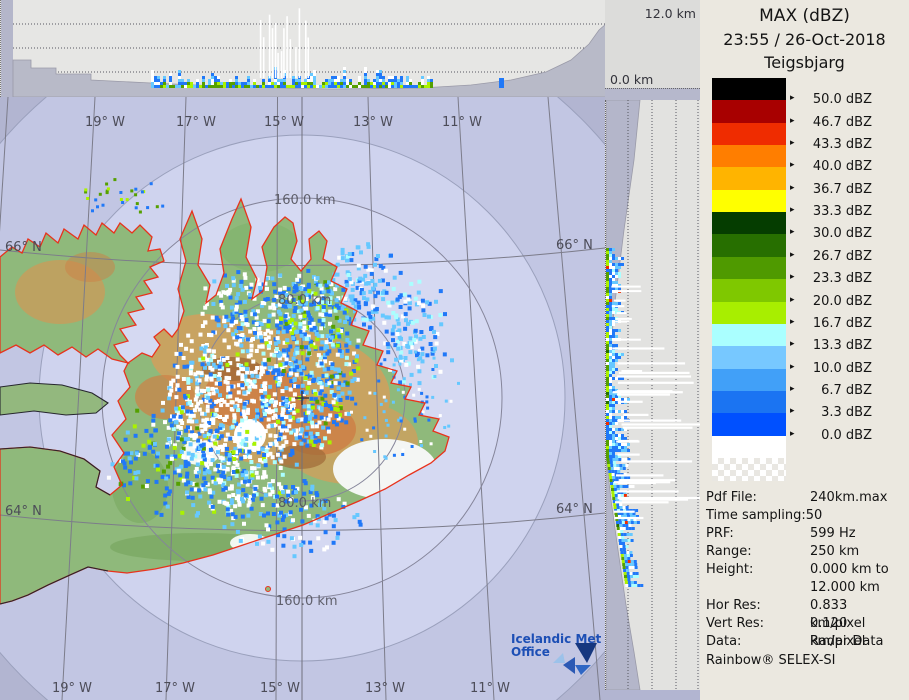  Describe the element at coordinates (632, 79) in the screenshot. I see `height-axis-min-label: 0.0 km` at that location.